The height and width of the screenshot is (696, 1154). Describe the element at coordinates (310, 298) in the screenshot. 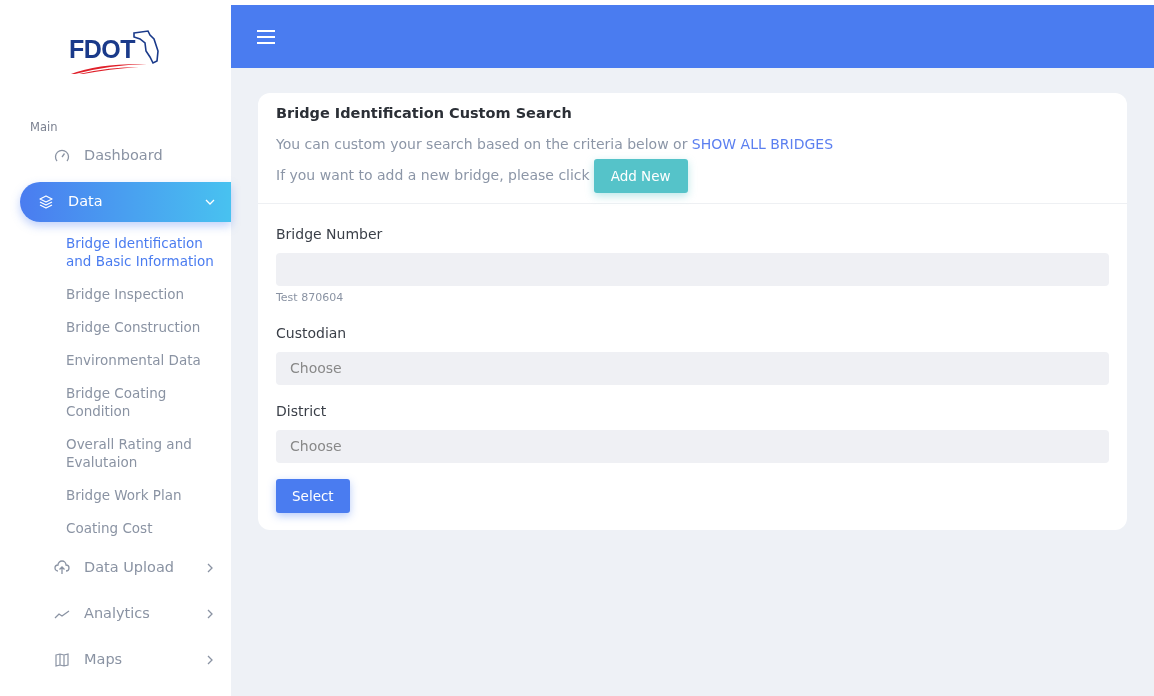

I see `help-text: Test 870604` at that location.